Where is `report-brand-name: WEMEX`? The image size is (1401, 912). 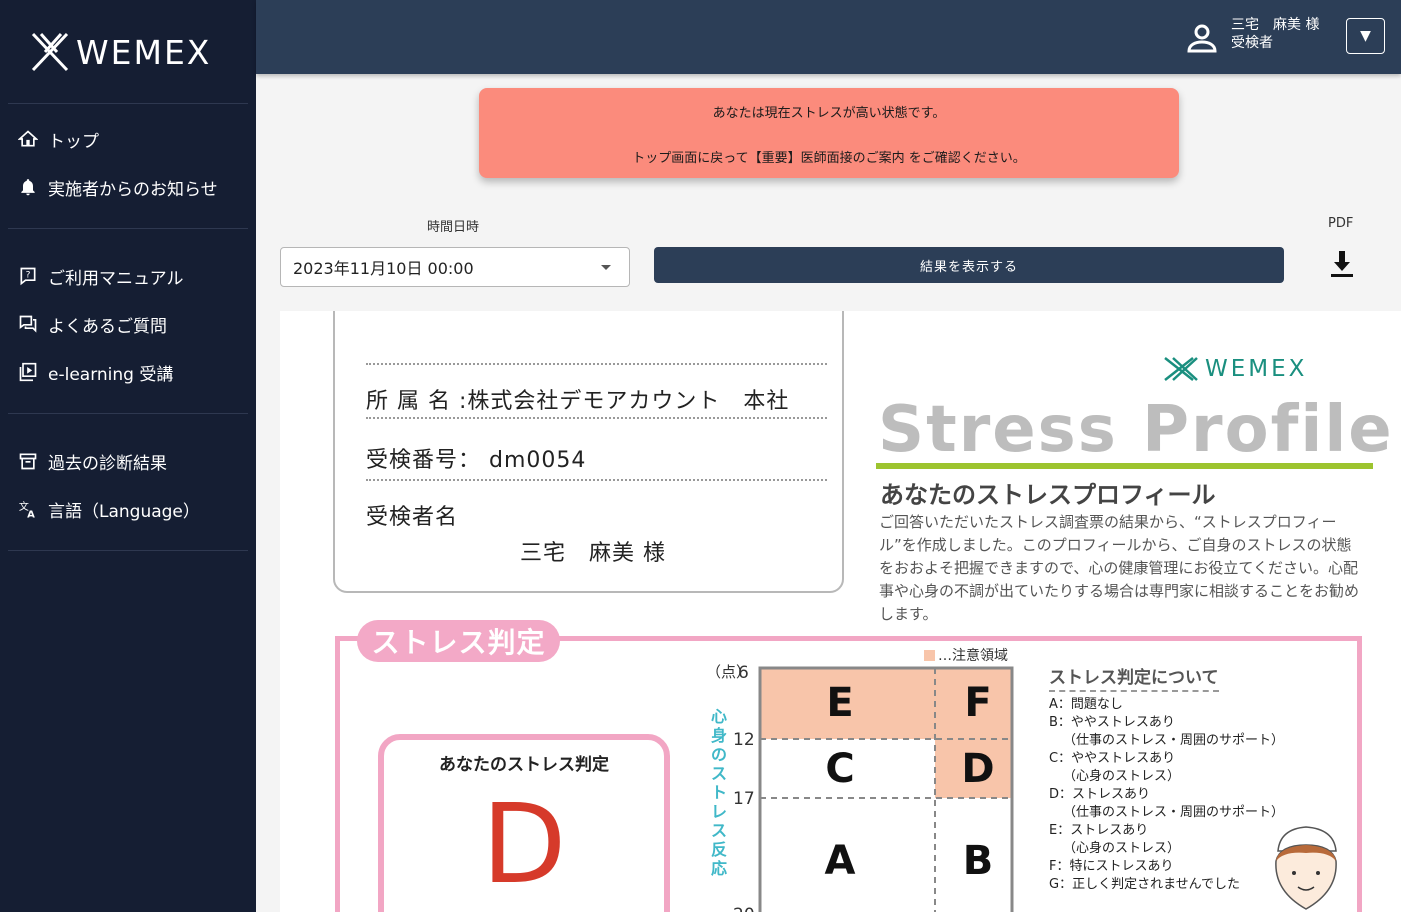 report-brand-name: WEMEX is located at coordinates (1256, 369).